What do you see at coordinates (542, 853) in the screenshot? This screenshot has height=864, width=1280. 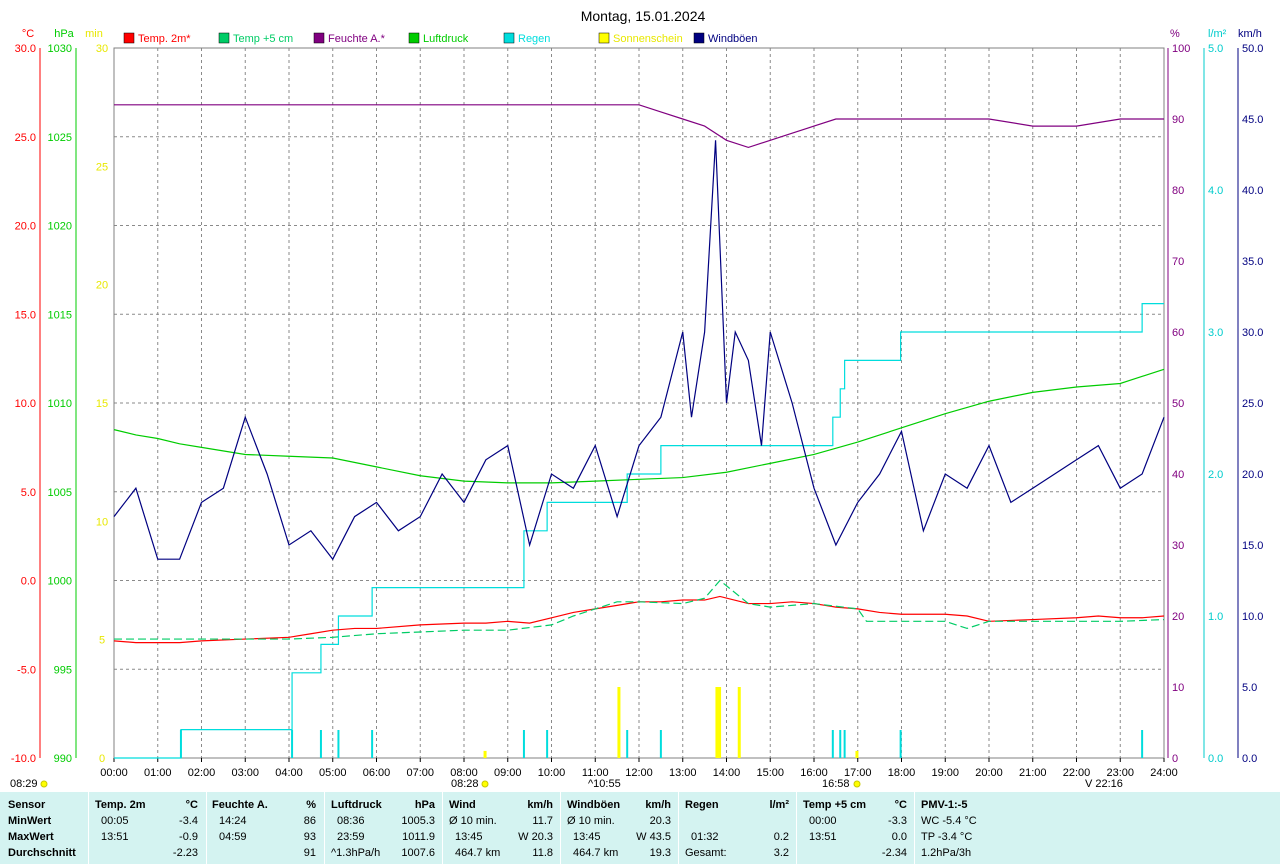 I see `wind-avg: 11.8` at bounding box center [542, 853].